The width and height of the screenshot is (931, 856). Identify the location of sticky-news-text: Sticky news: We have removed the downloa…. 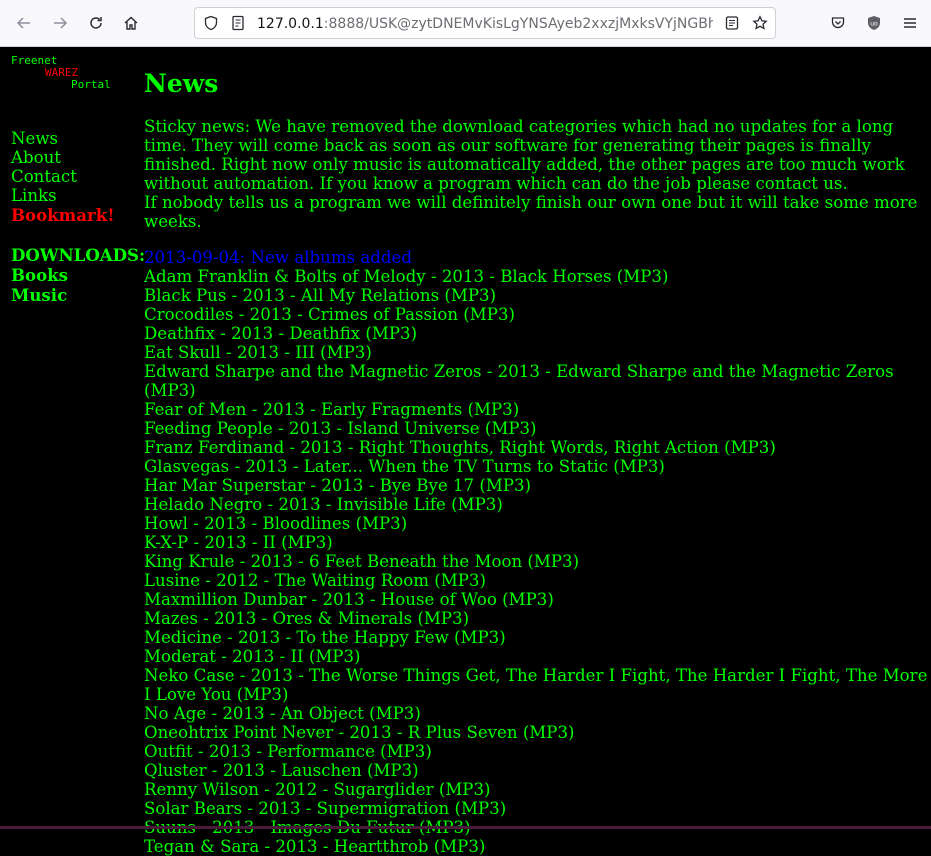
(524, 155).